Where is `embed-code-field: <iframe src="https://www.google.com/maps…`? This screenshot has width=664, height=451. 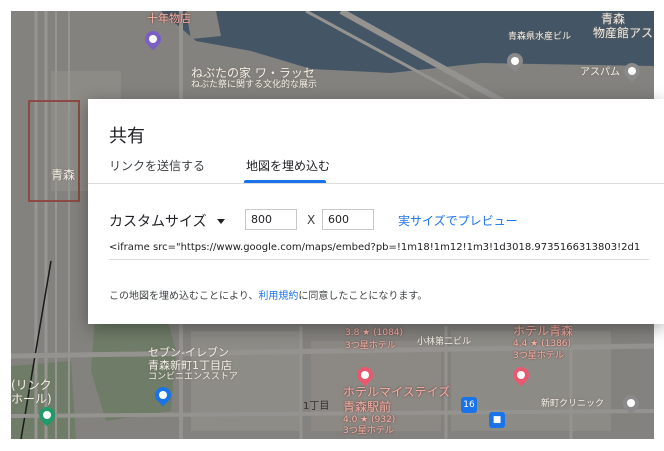
embed-code-field: <iframe src="https://www.google.com/maps… is located at coordinates (379, 249).